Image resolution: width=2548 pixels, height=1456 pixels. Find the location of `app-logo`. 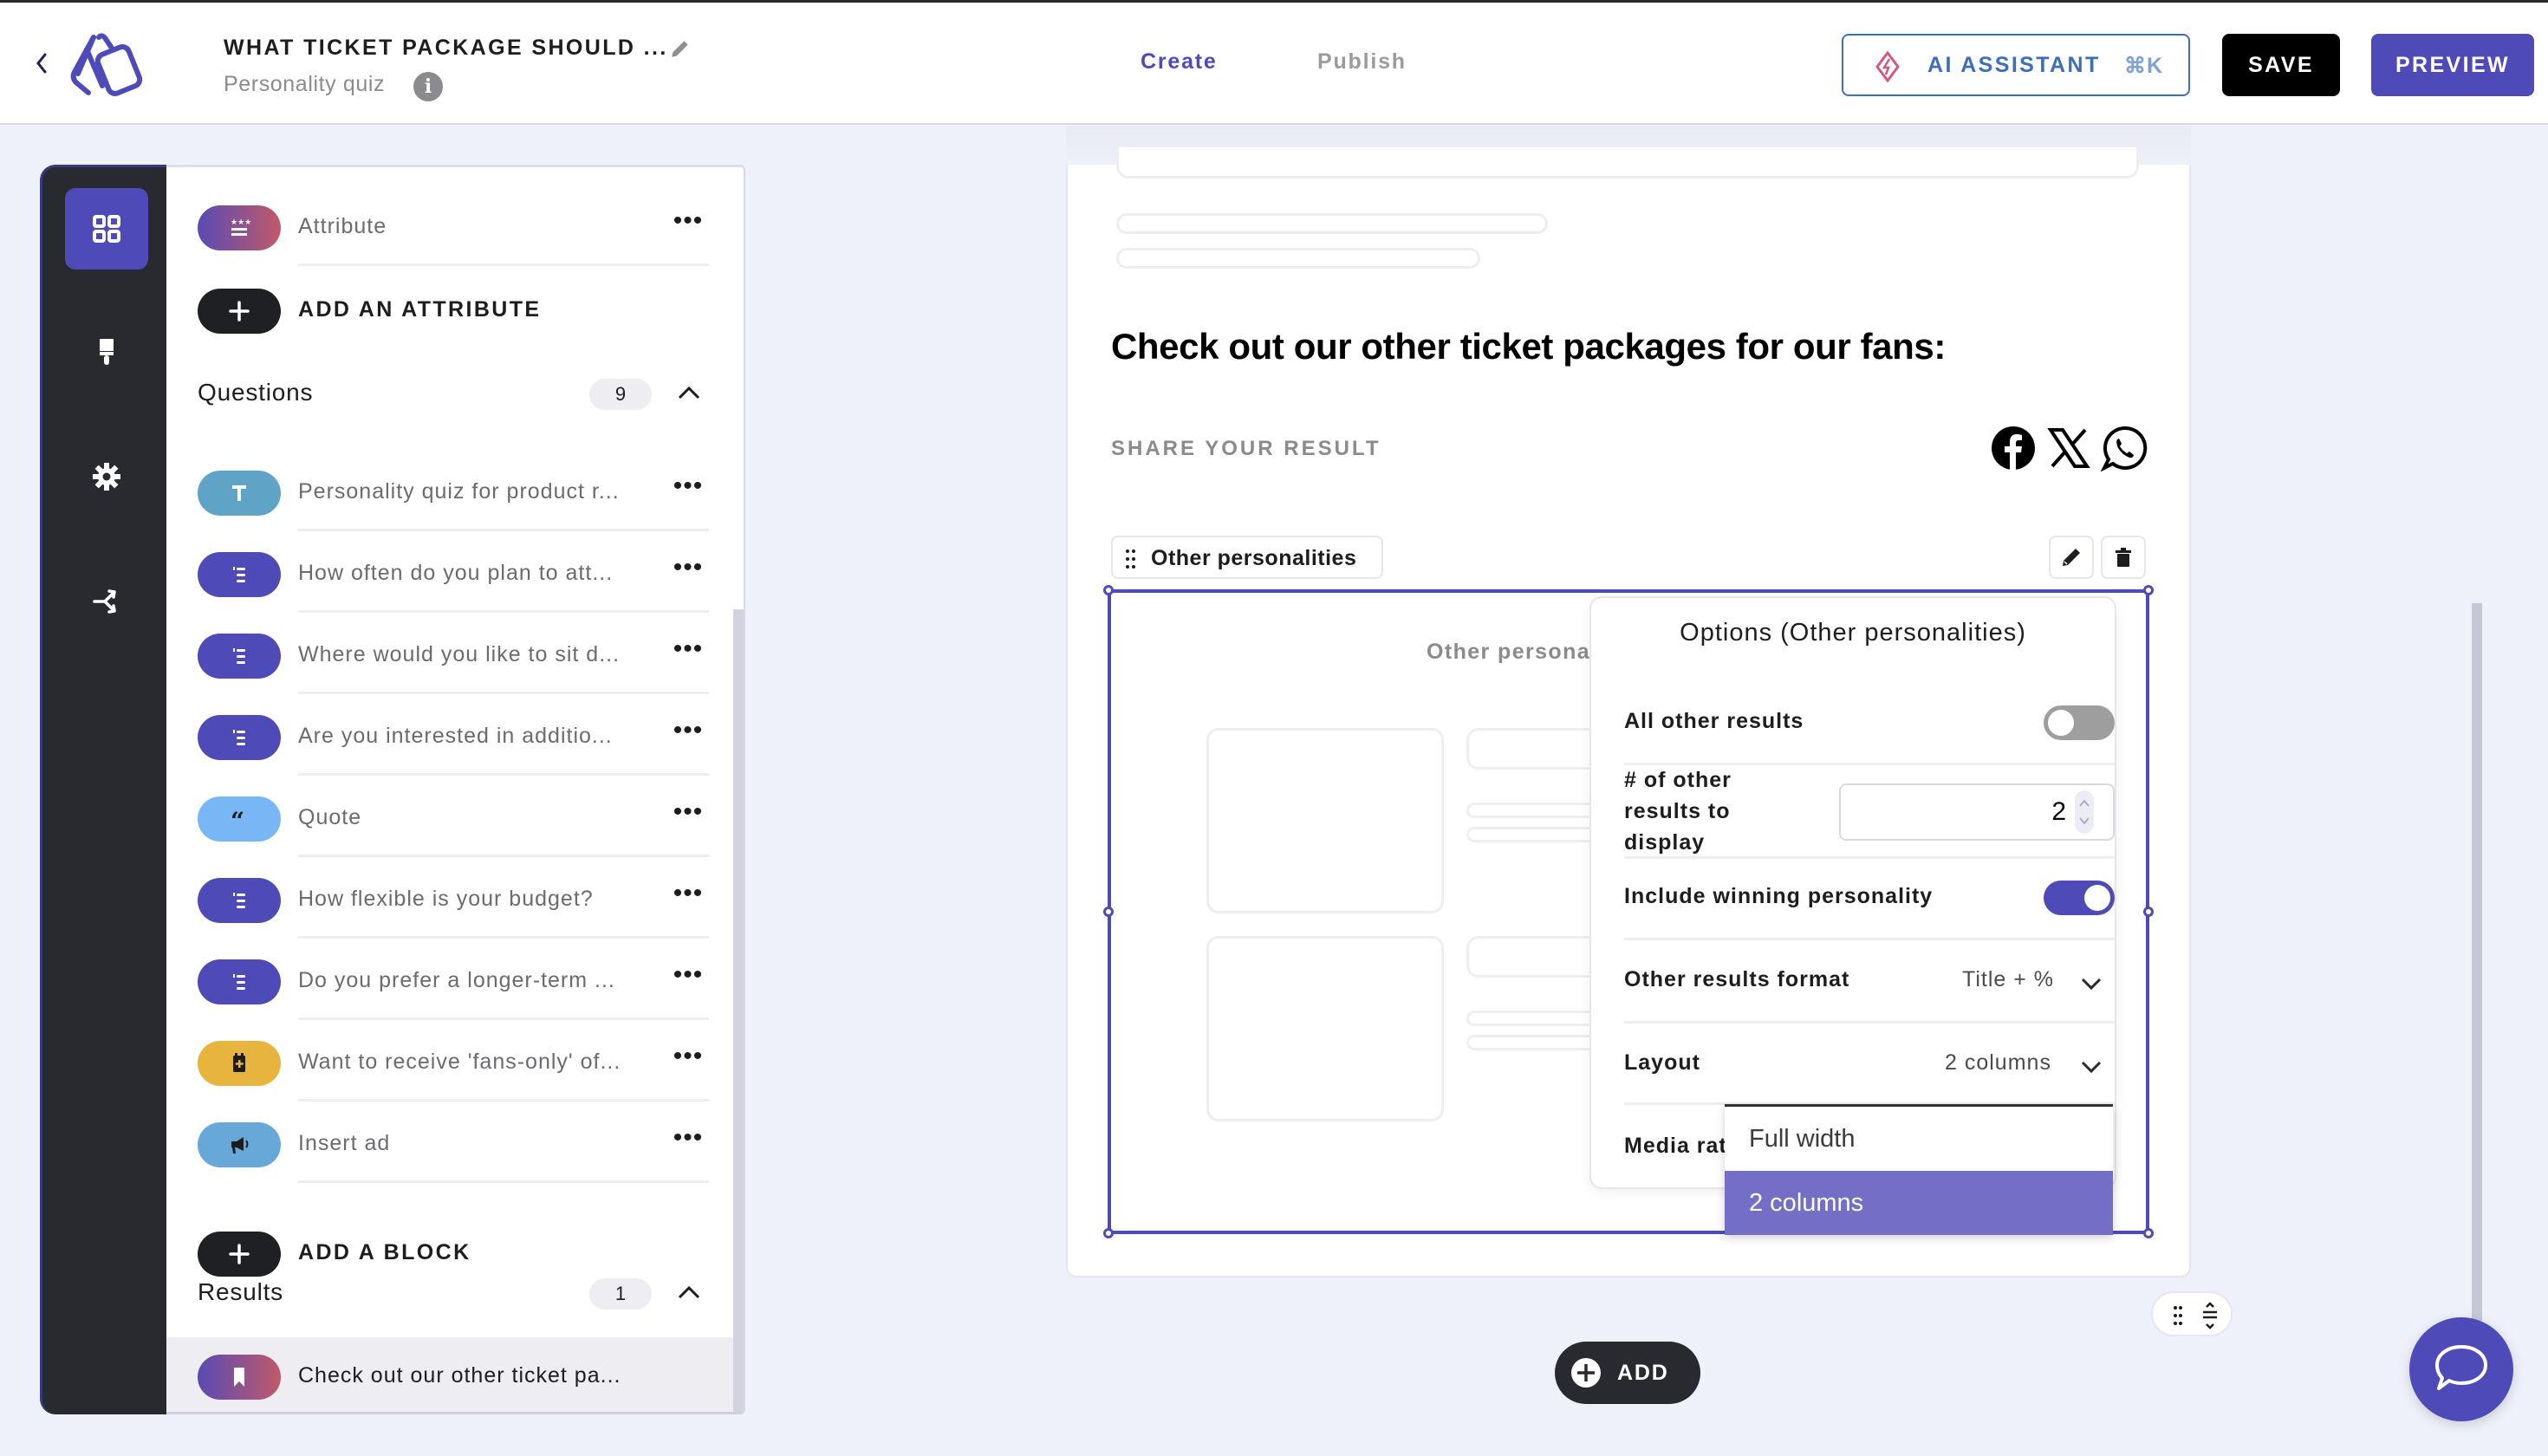

app-logo is located at coordinates (108, 65).